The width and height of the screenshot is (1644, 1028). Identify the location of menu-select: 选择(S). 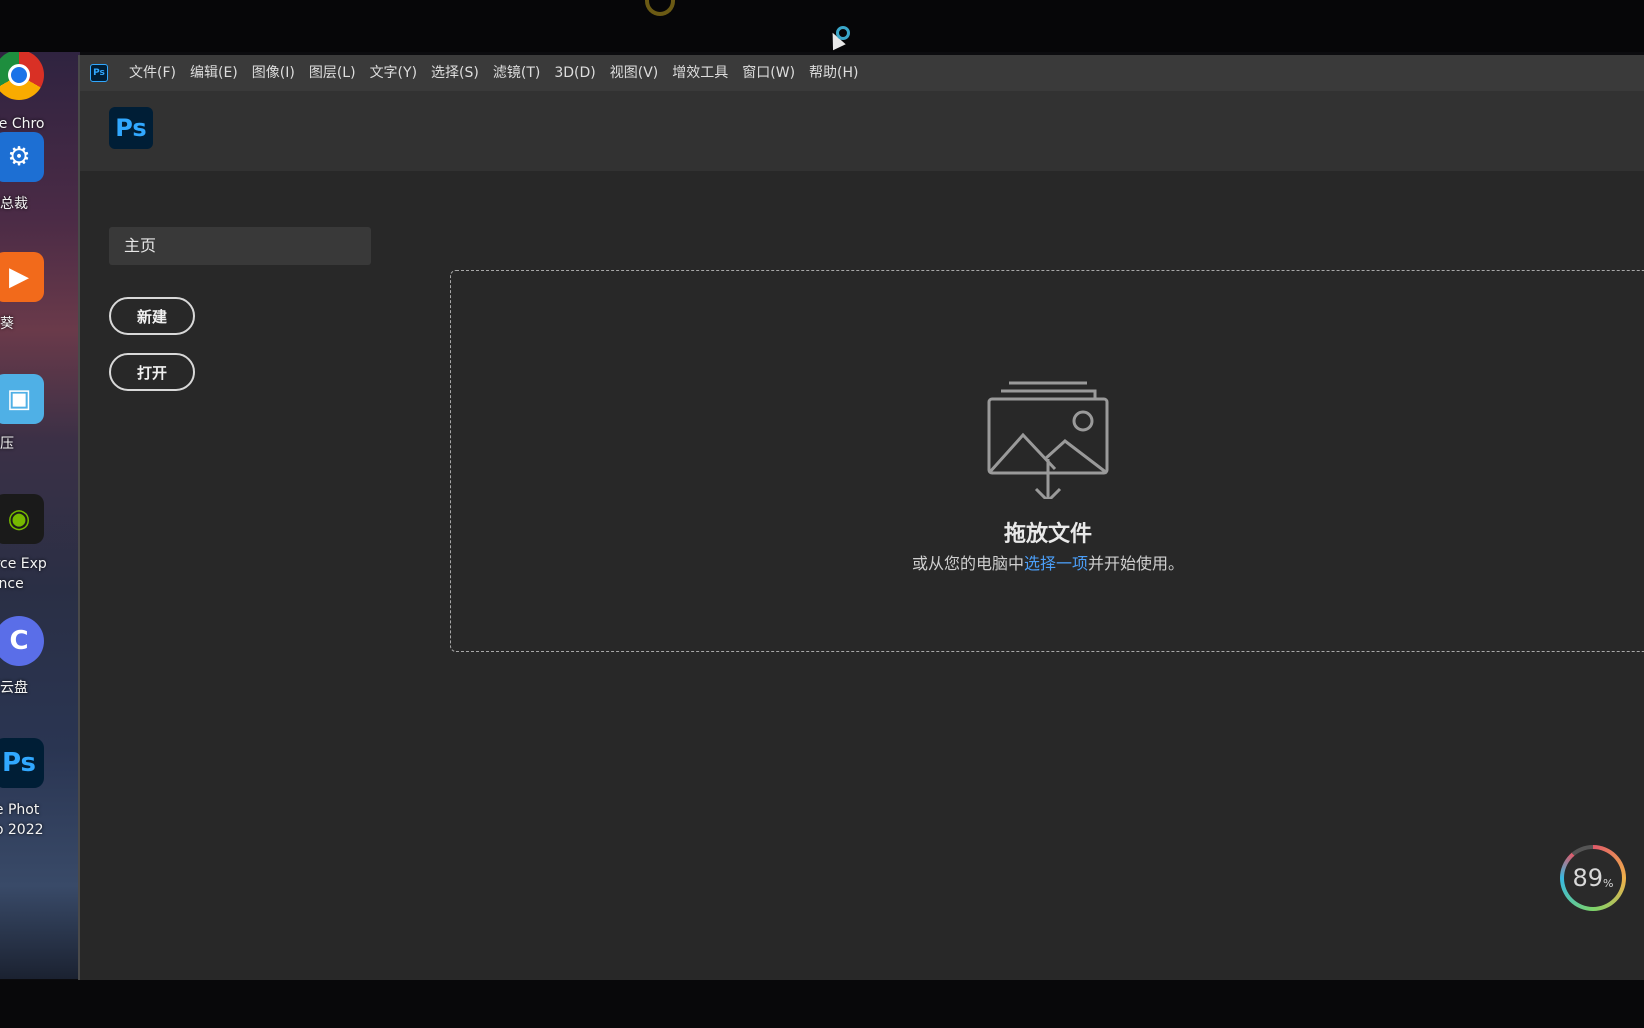
(455, 73).